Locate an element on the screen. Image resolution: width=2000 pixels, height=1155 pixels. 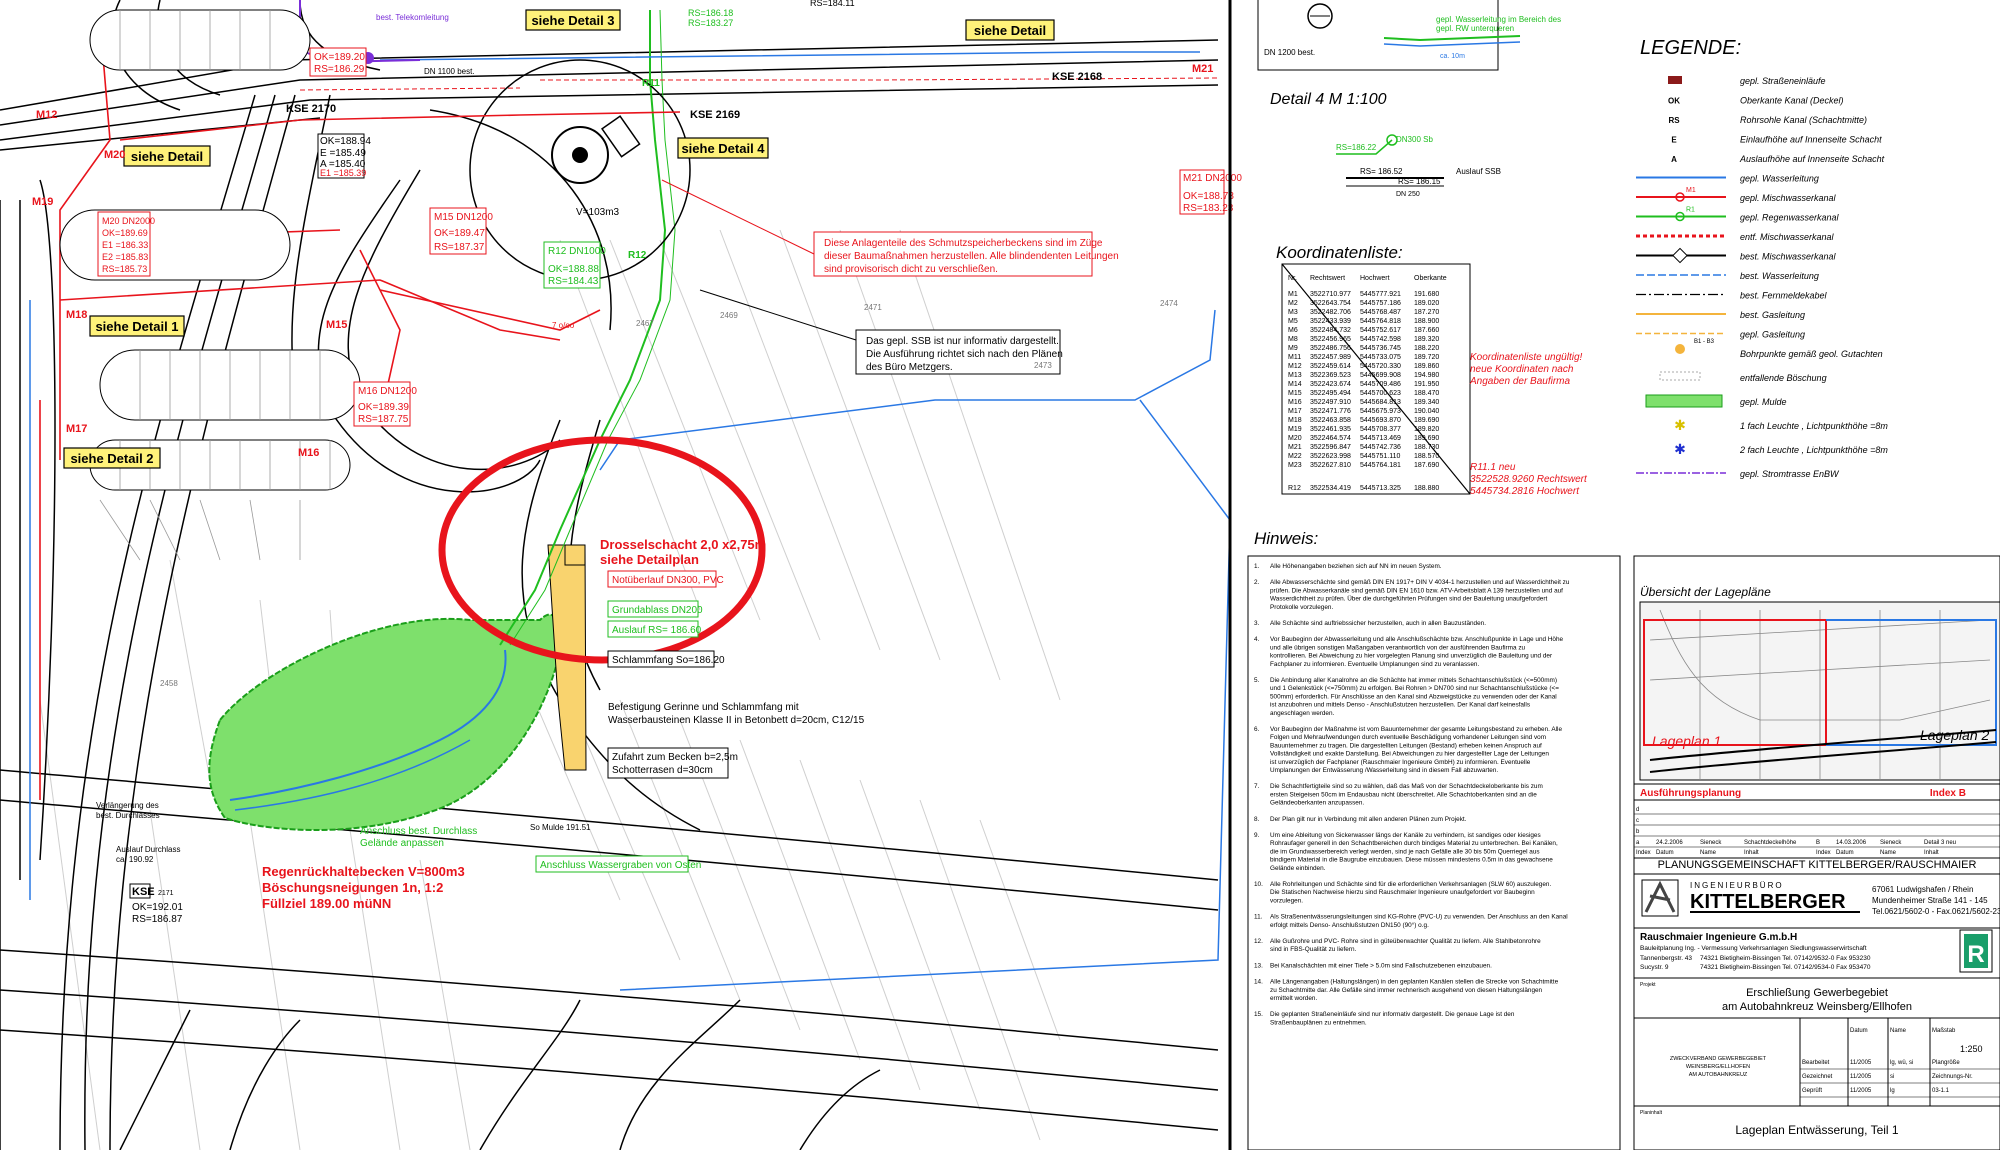
grundablass-text: Grundablass DN200 is located at coordinates (657, 610).